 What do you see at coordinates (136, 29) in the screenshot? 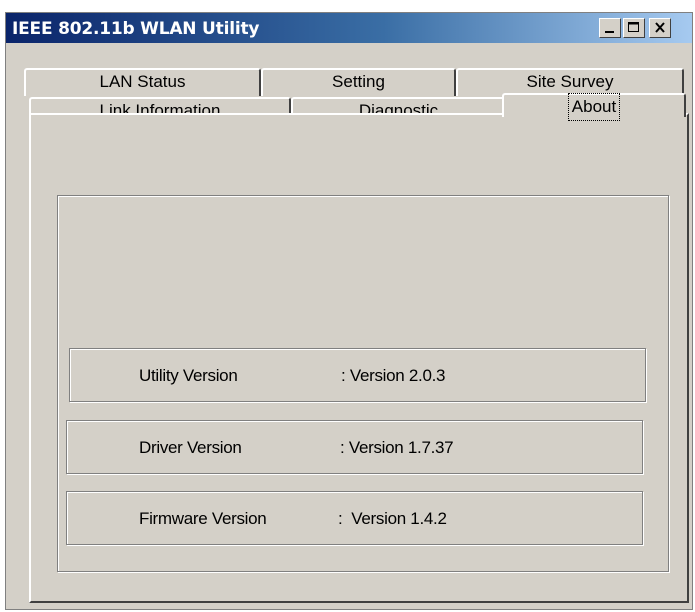
I see `window-title: IEEE 802.11b WLAN Utility` at bounding box center [136, 29].